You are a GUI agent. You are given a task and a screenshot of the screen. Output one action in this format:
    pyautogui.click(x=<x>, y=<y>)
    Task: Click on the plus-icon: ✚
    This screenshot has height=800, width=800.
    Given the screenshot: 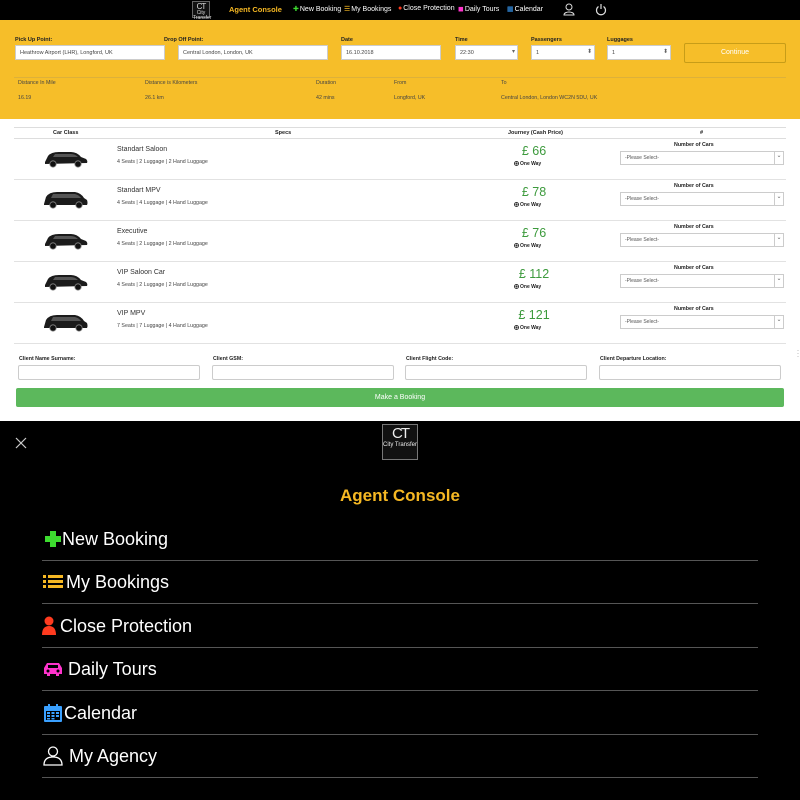 What is the action you would take?
    pyautogui.click(x=296, y=9)
    